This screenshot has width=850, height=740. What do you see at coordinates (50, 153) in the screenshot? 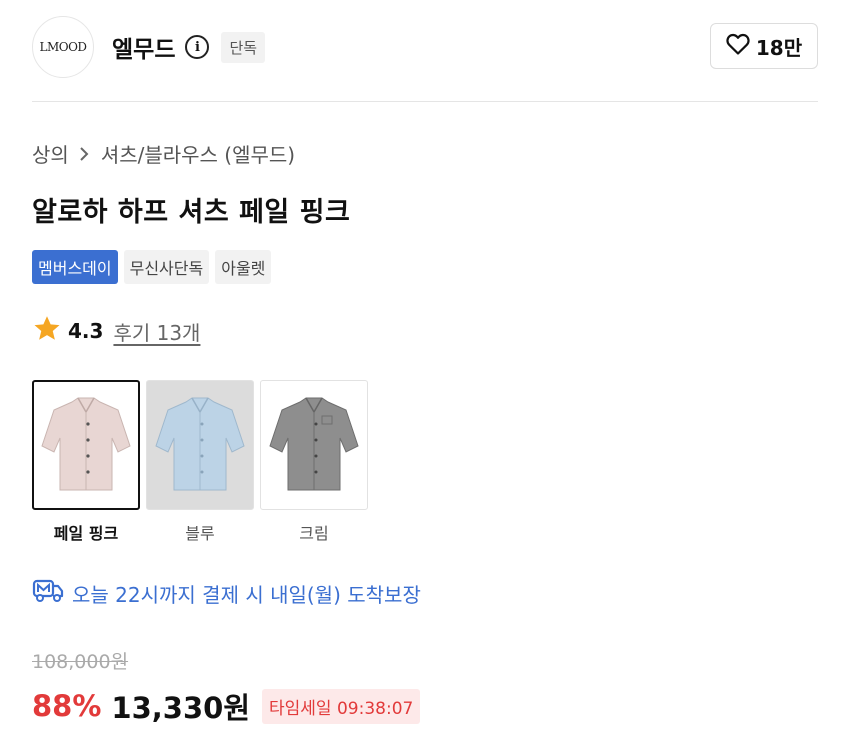
I see `breadcrumb-category: 상의` at bounding box center [50, 153].